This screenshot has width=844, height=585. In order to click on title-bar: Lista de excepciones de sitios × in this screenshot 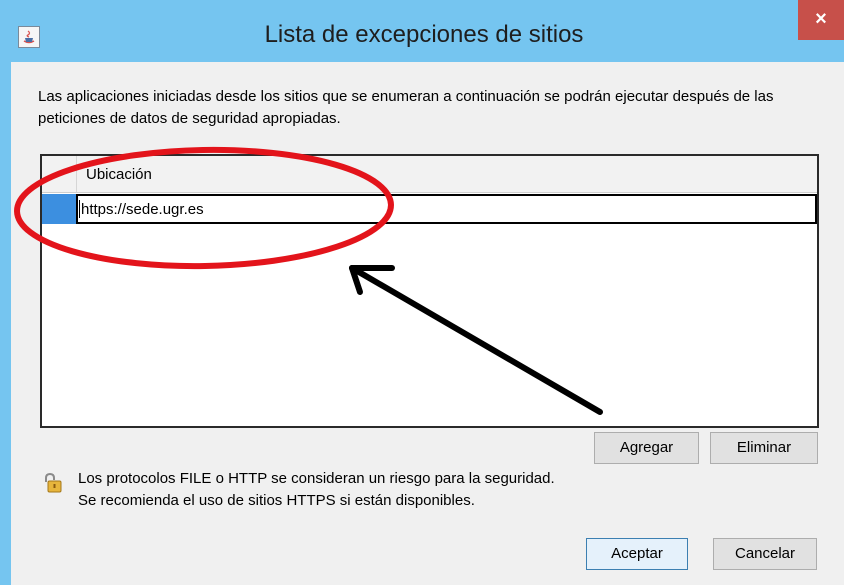, I will do `click(422, 31)`.